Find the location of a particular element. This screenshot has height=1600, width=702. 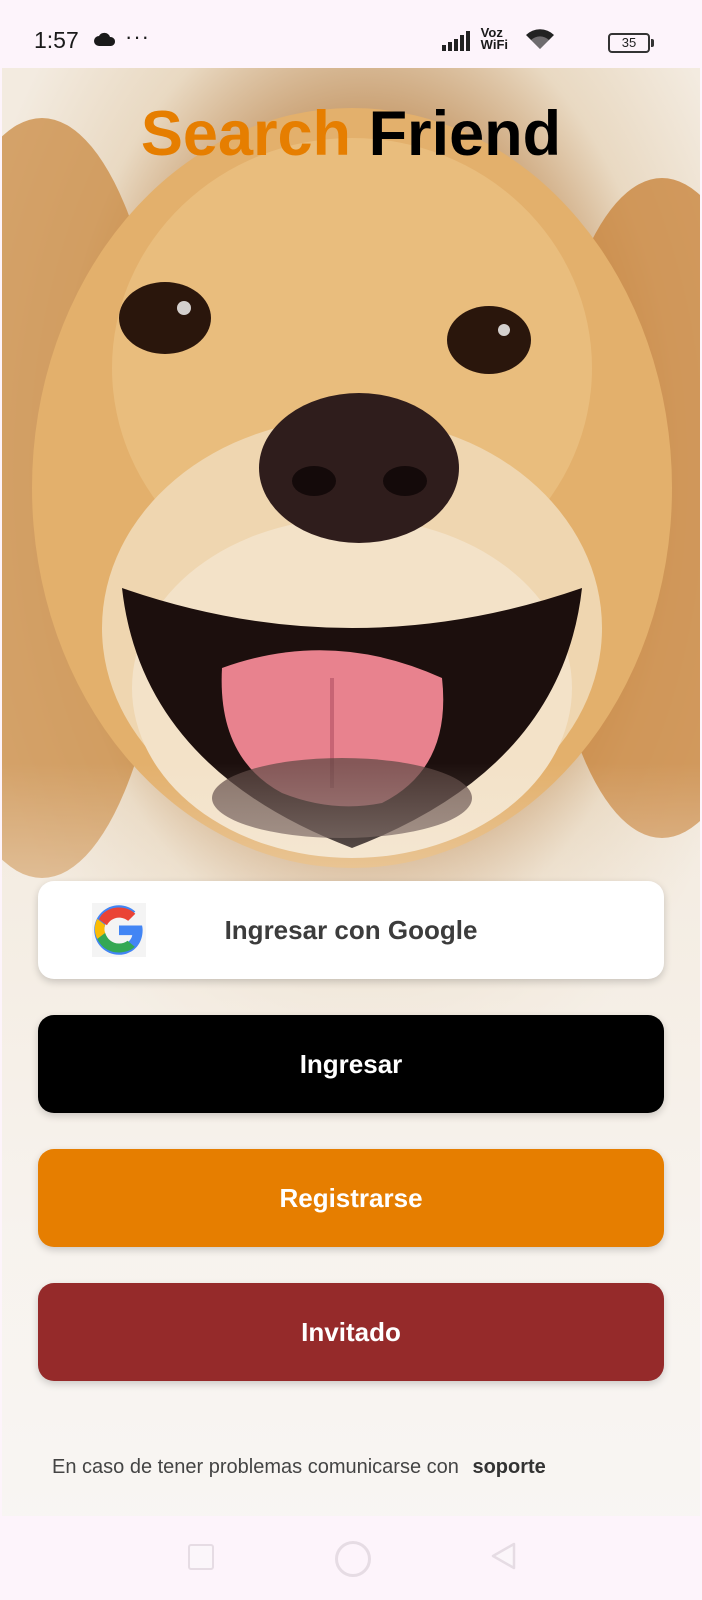

google-login-button: Ingresar con Google is located at coordinates (351, 930).